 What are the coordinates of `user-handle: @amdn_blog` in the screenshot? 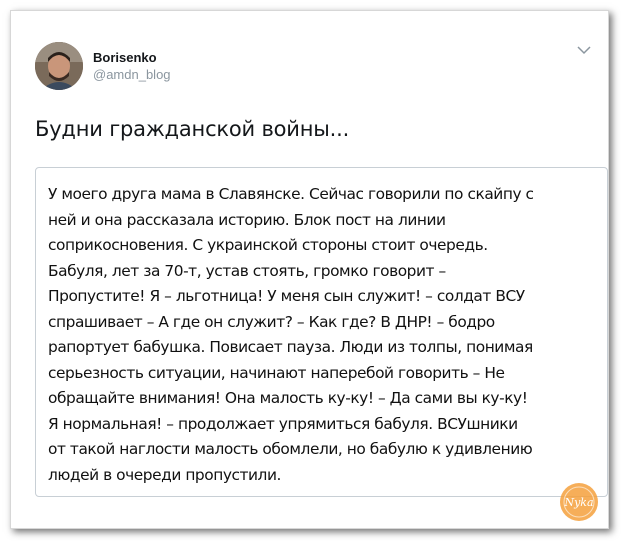 It's located at (132, 74).